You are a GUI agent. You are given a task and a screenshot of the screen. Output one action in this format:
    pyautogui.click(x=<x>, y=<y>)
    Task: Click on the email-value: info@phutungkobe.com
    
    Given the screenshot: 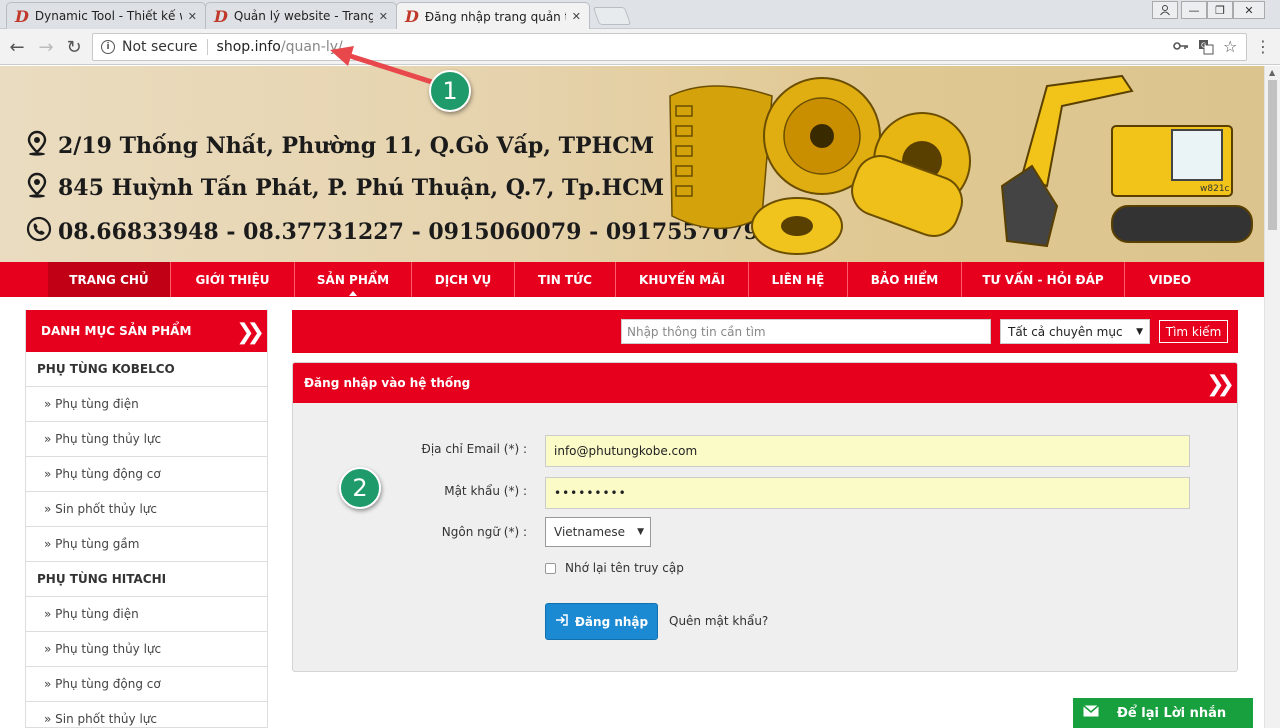 What is the action you would take?
    pyautogui.click(x=626, y=451)
    